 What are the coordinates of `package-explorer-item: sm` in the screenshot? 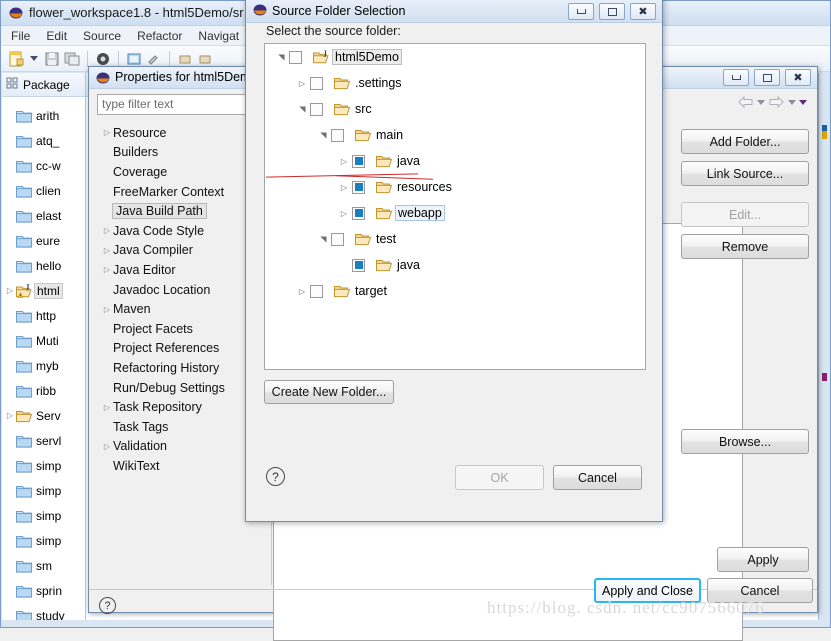 It's located at (43, 565).